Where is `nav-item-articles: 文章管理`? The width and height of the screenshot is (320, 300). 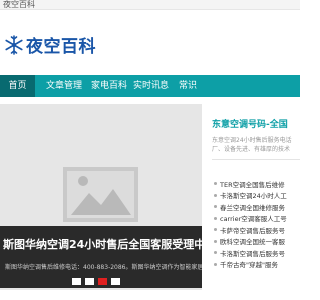 nav-item-articles: 文章管理 is located at coordinates (64, 86).